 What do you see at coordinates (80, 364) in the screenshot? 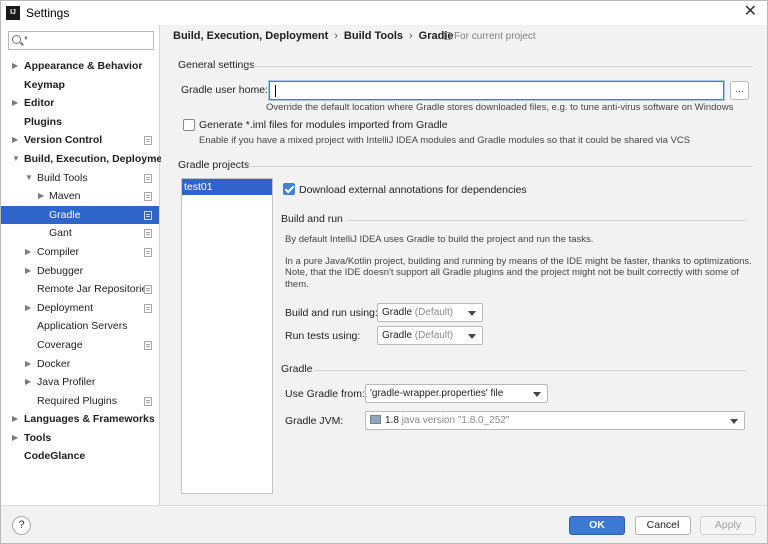
I see `sidebar-item-docker: ▶ Docker` at bounding box center [80, 364].